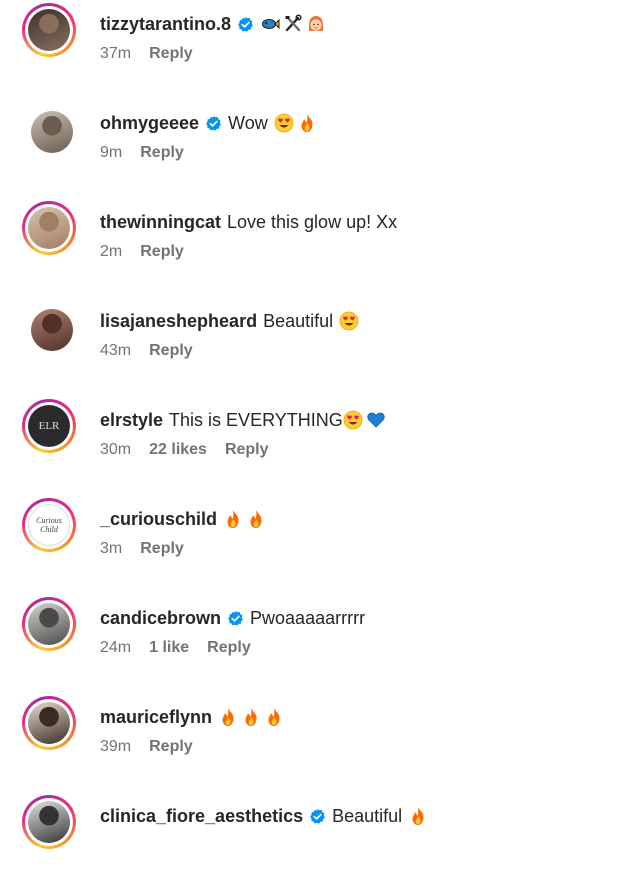 This screenshot has width=634, height=894. I want to click on comment-timestamp: 9m, so click(111, 152).